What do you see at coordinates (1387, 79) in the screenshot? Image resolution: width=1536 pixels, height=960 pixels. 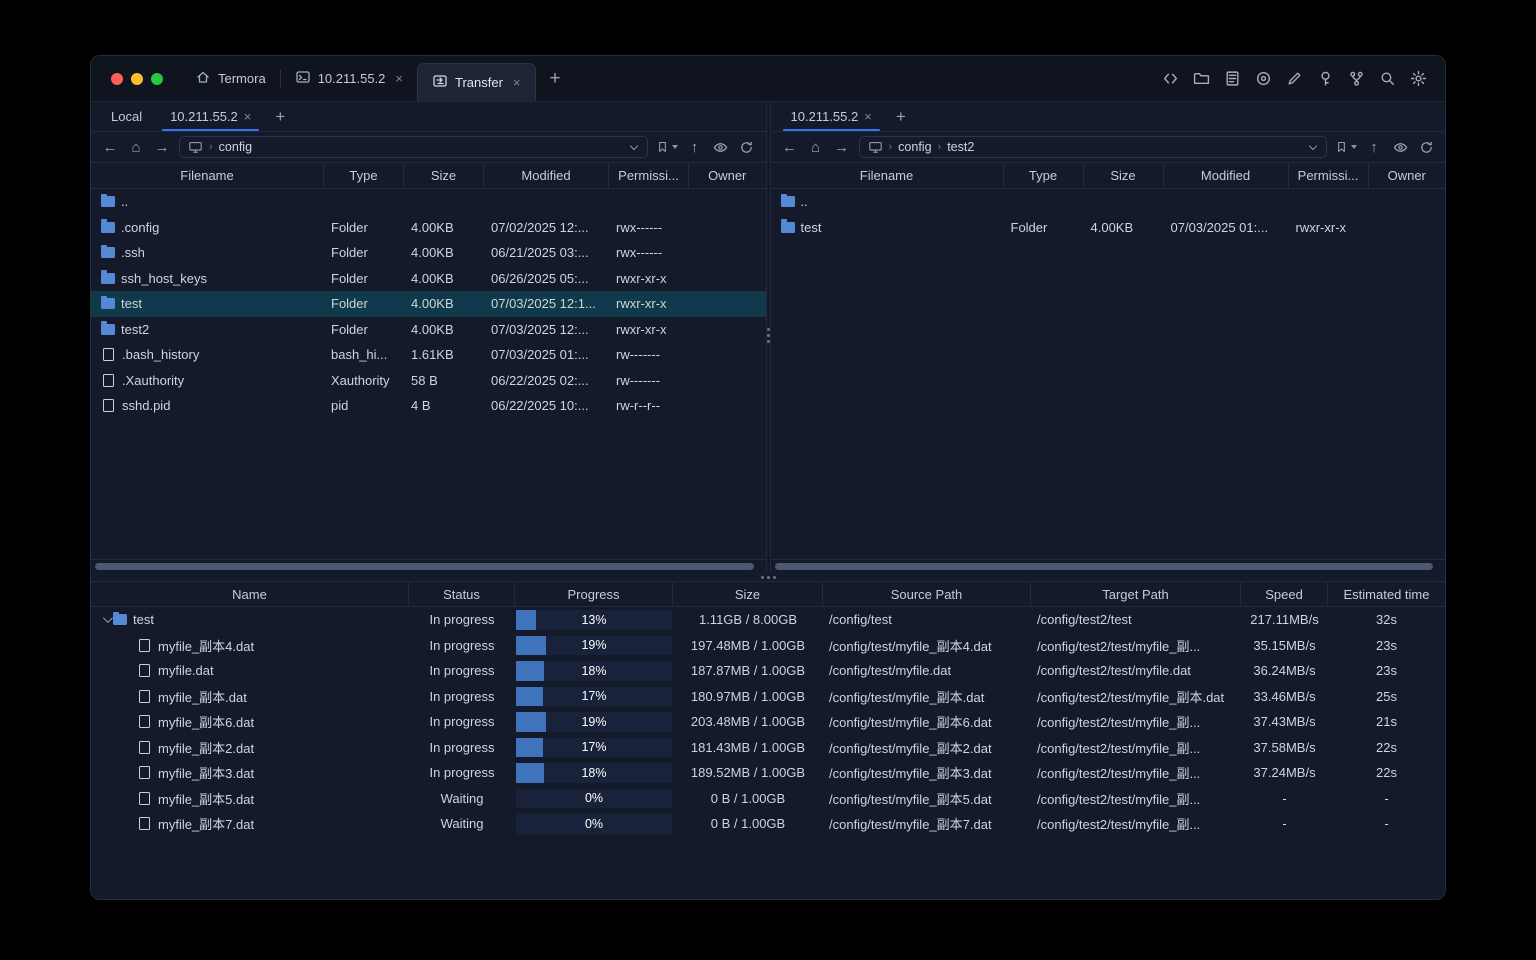 I see `search-icon` at bounding box center [1387, 79].